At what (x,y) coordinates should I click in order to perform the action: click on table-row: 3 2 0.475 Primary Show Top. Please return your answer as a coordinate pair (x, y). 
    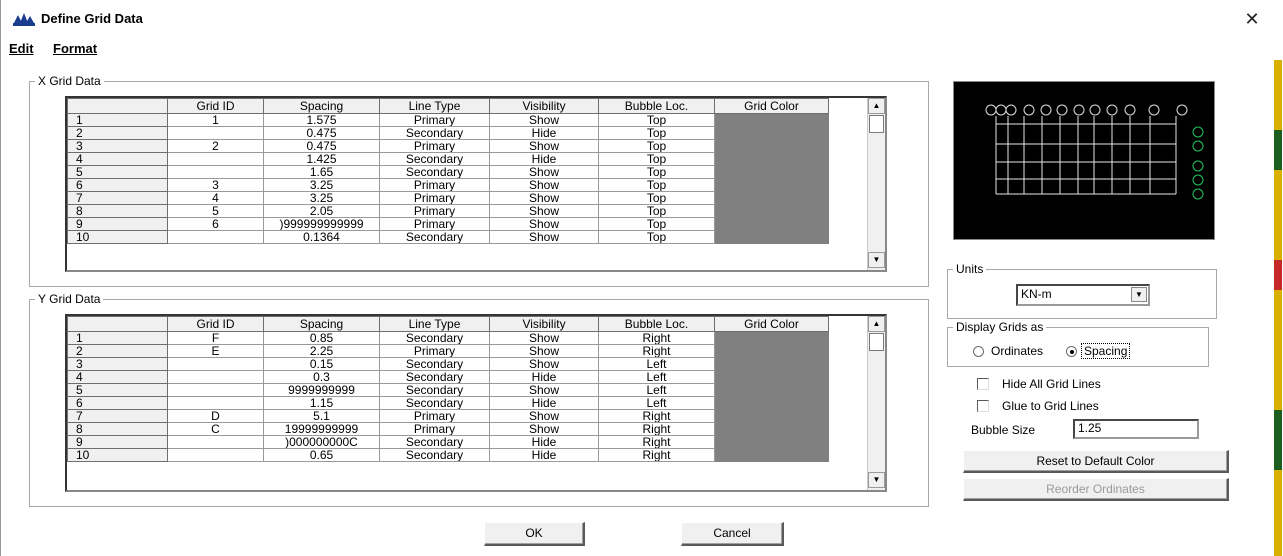
    Looking at the image, I should click on (448, 146).